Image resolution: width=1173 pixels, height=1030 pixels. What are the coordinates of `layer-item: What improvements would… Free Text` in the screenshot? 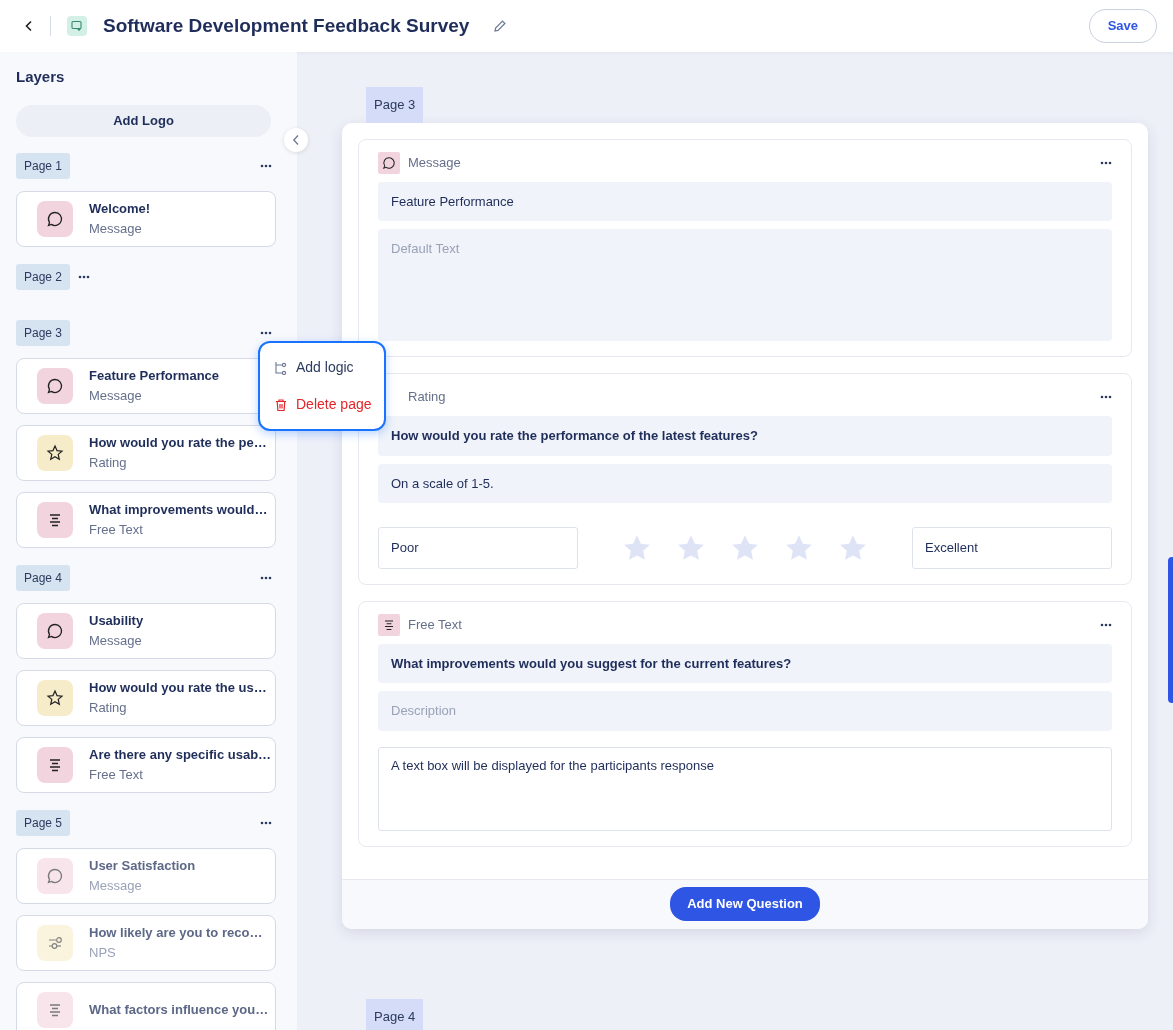 It's located at (146, 519).